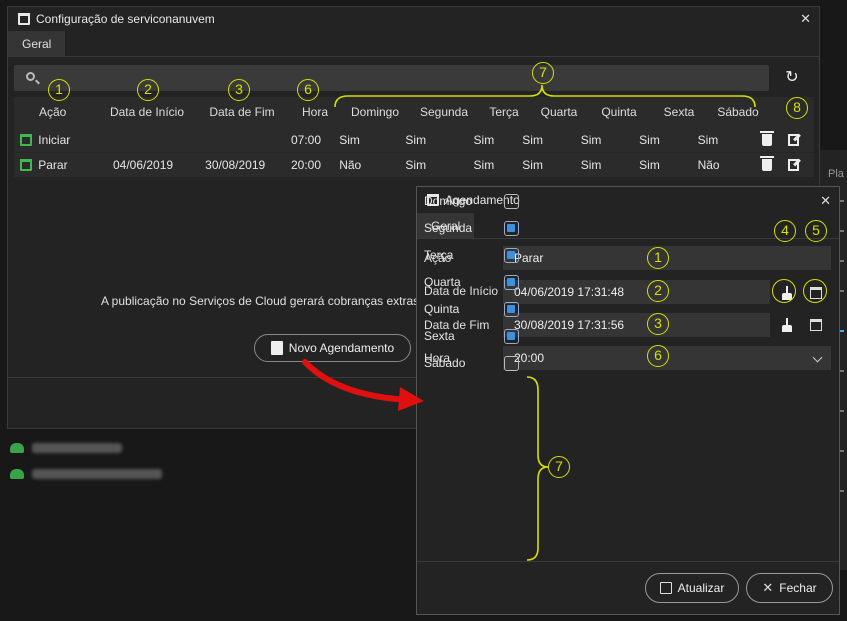  What do you see at coordinates (665, 588) in the screenshot?
I see `save-icon` at bounding box center [665, 588].